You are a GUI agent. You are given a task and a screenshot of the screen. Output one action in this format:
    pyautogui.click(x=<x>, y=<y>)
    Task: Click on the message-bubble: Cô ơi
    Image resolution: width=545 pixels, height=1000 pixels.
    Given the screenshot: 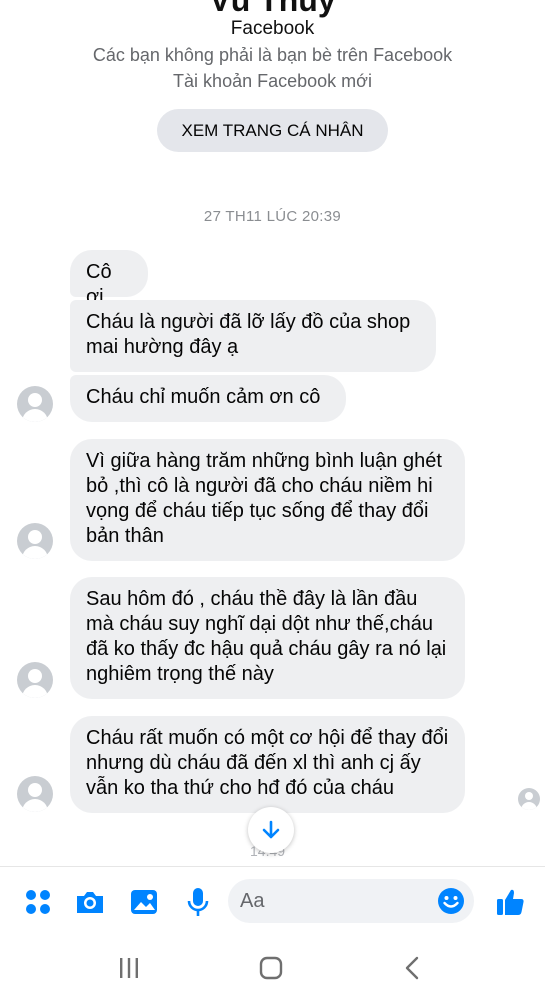 What is the action you would take?
    pyautogui.click(x=109, y=279)
    